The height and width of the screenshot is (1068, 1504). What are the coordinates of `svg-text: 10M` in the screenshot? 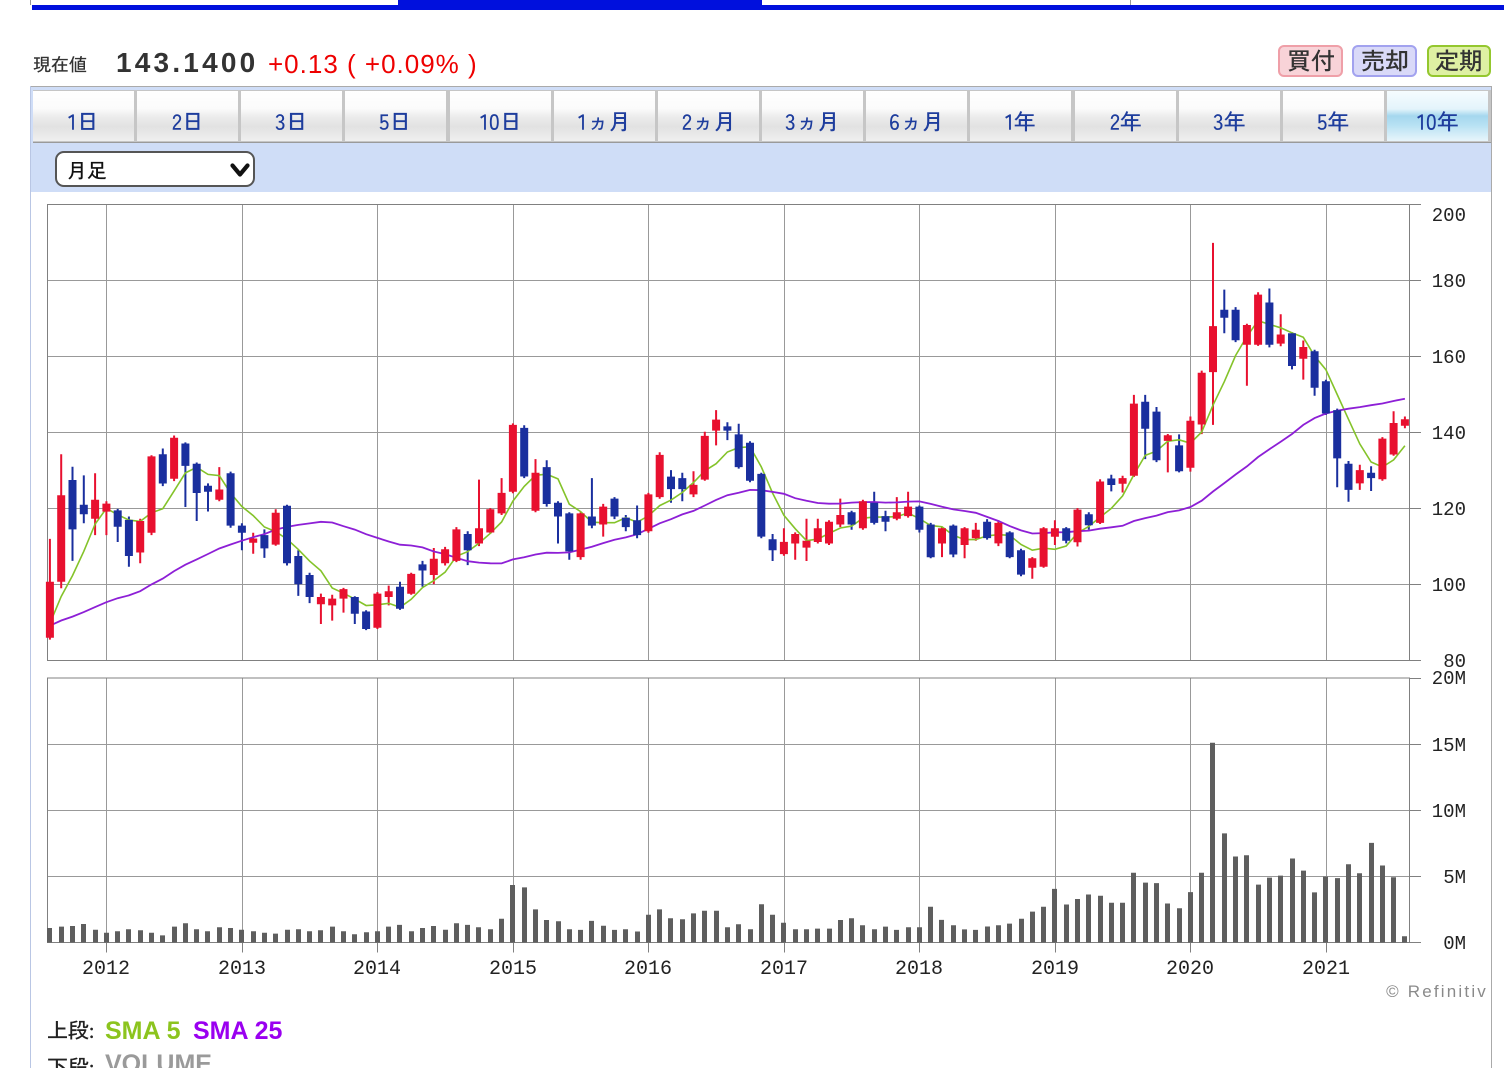 It's located at (1449, 812).